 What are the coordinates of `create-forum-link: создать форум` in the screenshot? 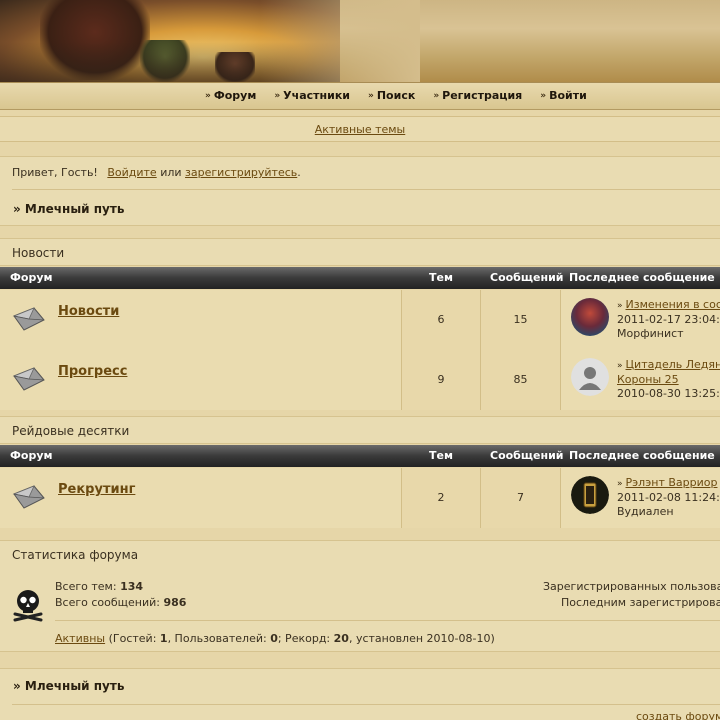 It's located at (678, 715).